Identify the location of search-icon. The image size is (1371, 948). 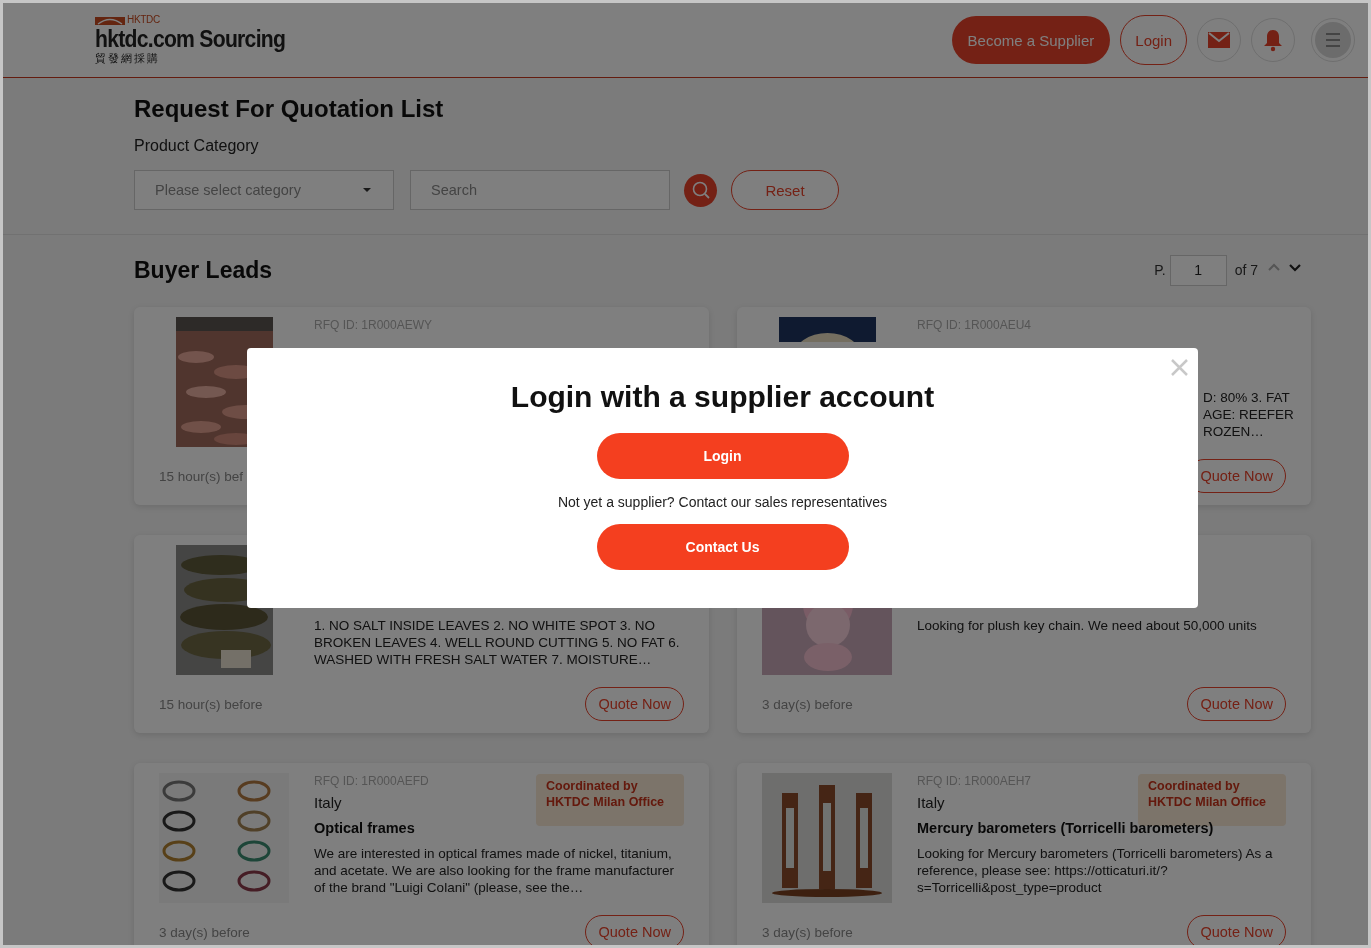
(700, 190).